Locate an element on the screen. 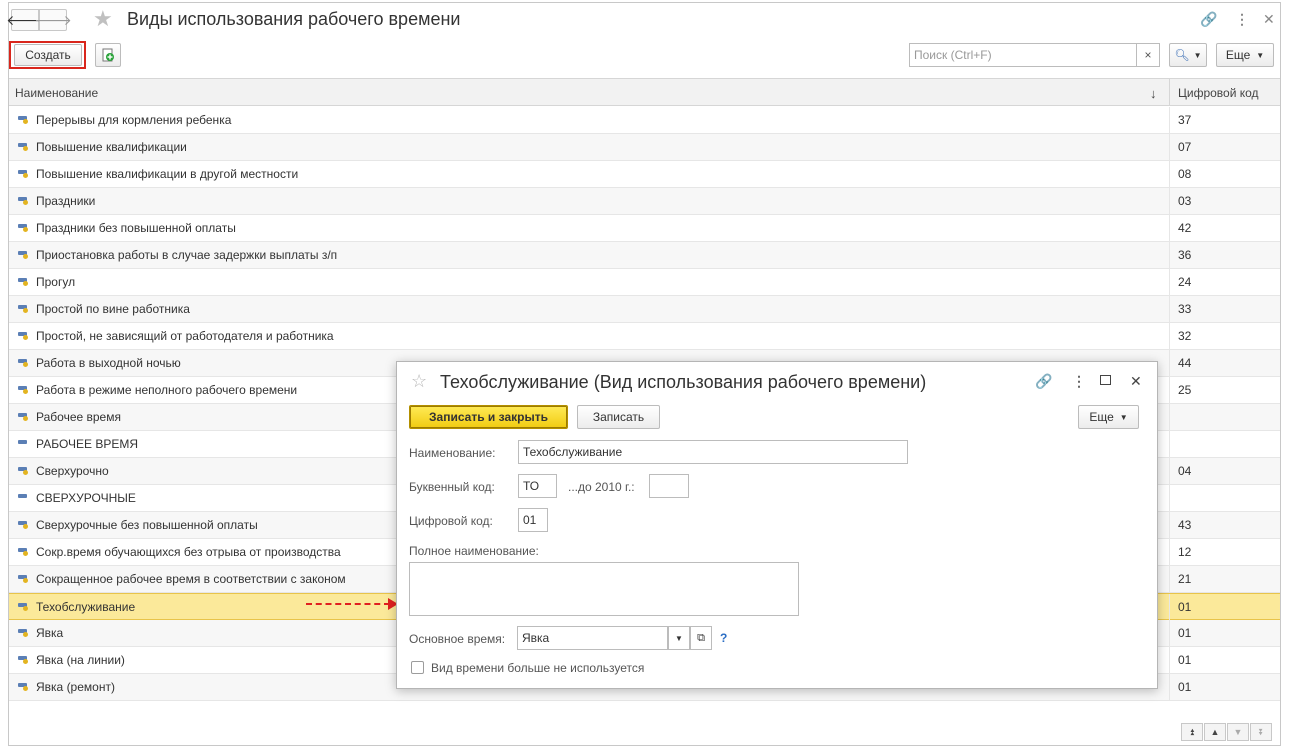 The height and width of the screenshot is (750, 1289). search-icon: 🔍︎ is located at coordinates (1182, 55).